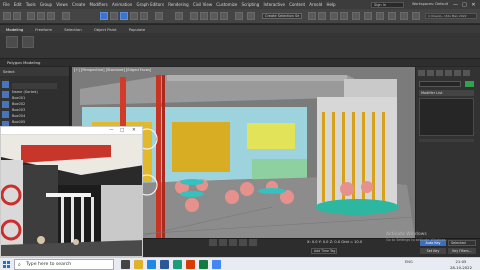  I want to click on workspace-selector: Workspaces: Default, so click(437, 5).